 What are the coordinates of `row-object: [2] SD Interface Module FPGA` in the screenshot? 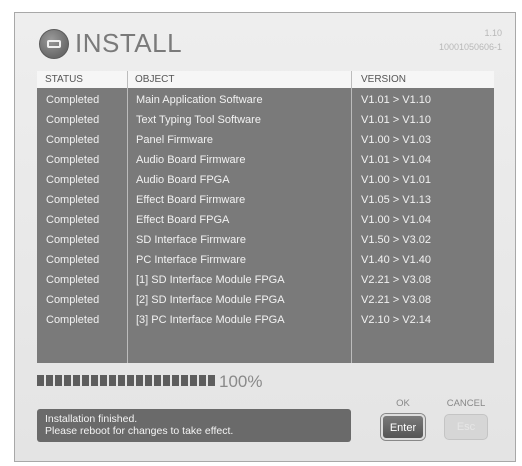 It's located at (210, 300).